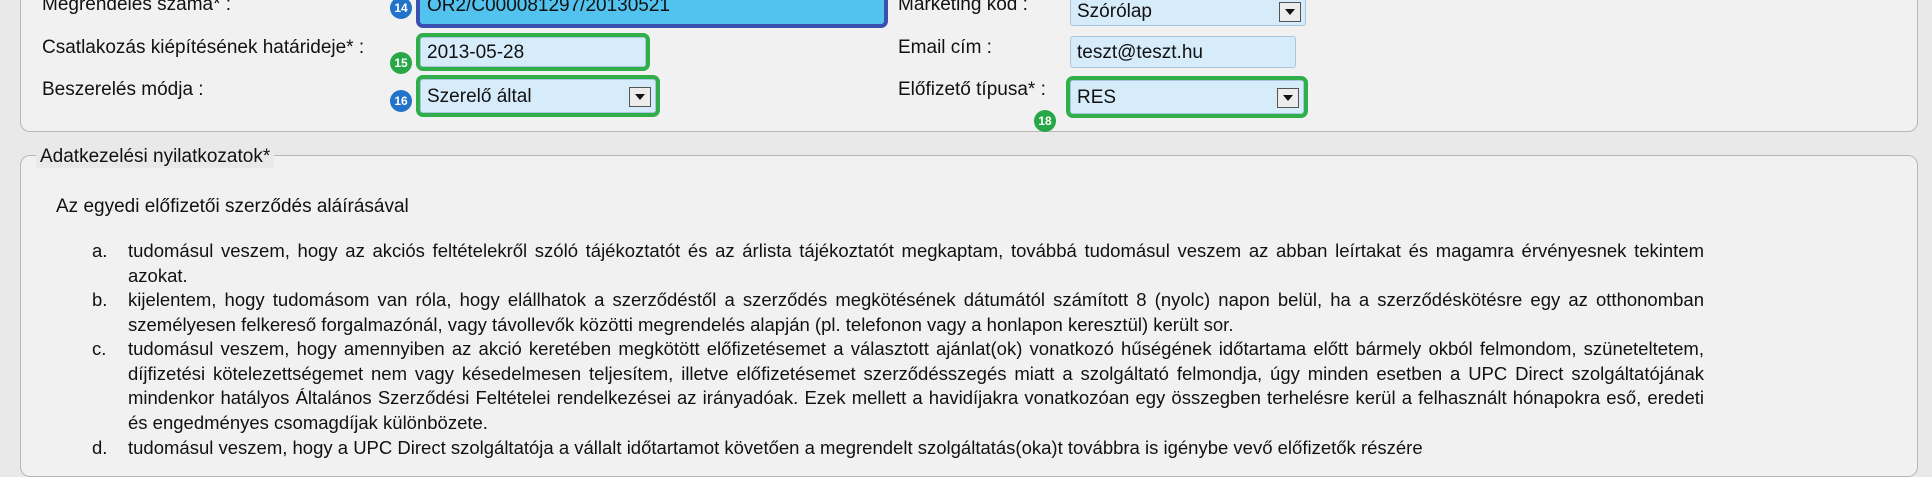 The width and height of the screenshot is (1932, 477). I want to click on step-badge-16: 16, so click(401, 101).